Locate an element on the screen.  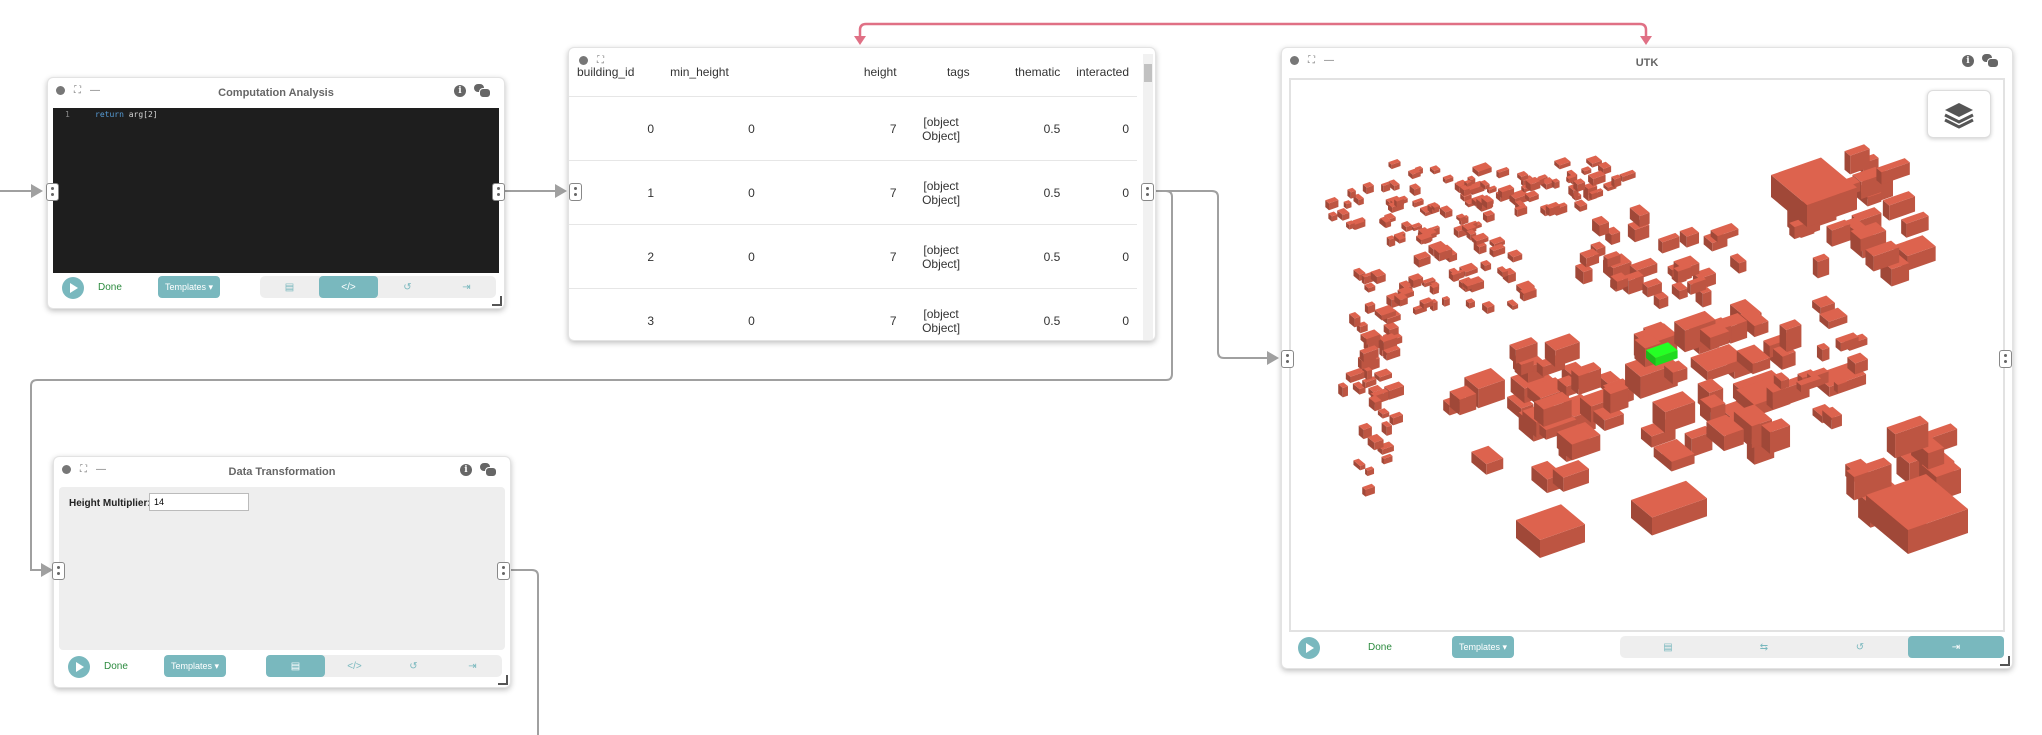
scrollbar-thumb is located at coordinates (1148, 73).